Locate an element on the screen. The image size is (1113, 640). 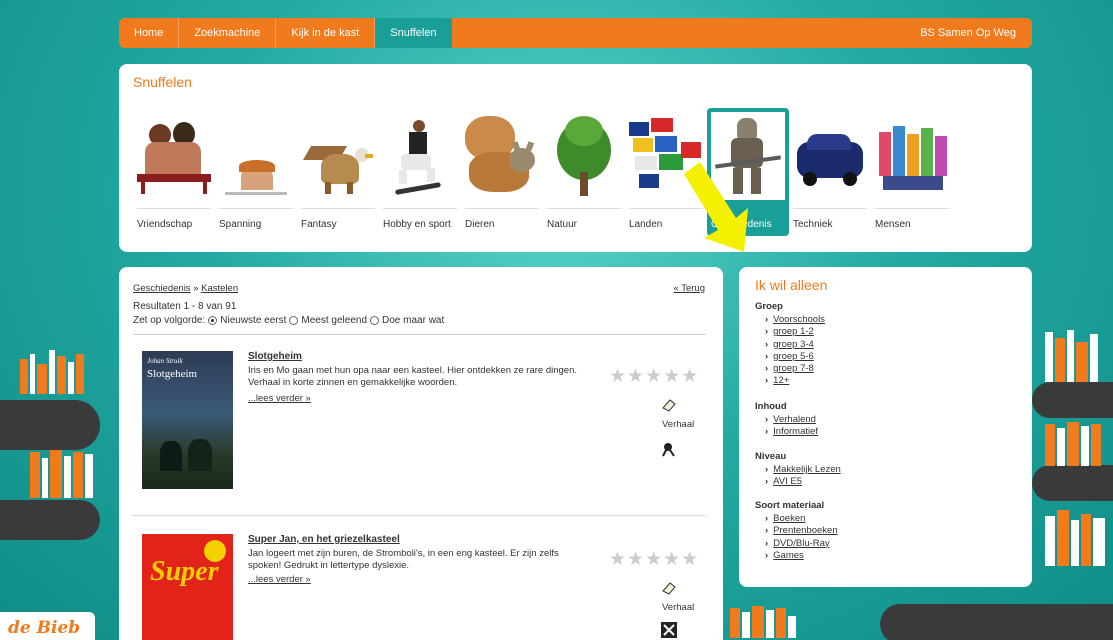
filter-item: groep 7-8 is located at coordinates (795, 369).